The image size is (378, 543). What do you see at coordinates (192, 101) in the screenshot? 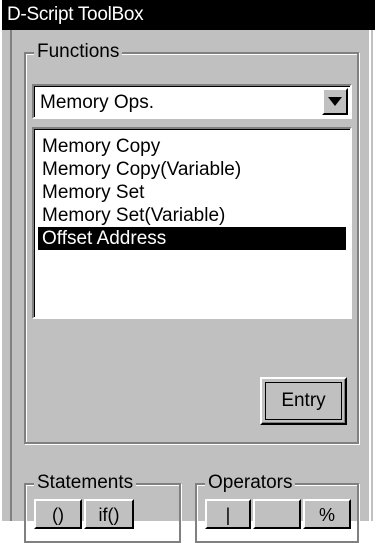
I see `function-category-select: Memory Ops.` at bounding box center [192, 101].